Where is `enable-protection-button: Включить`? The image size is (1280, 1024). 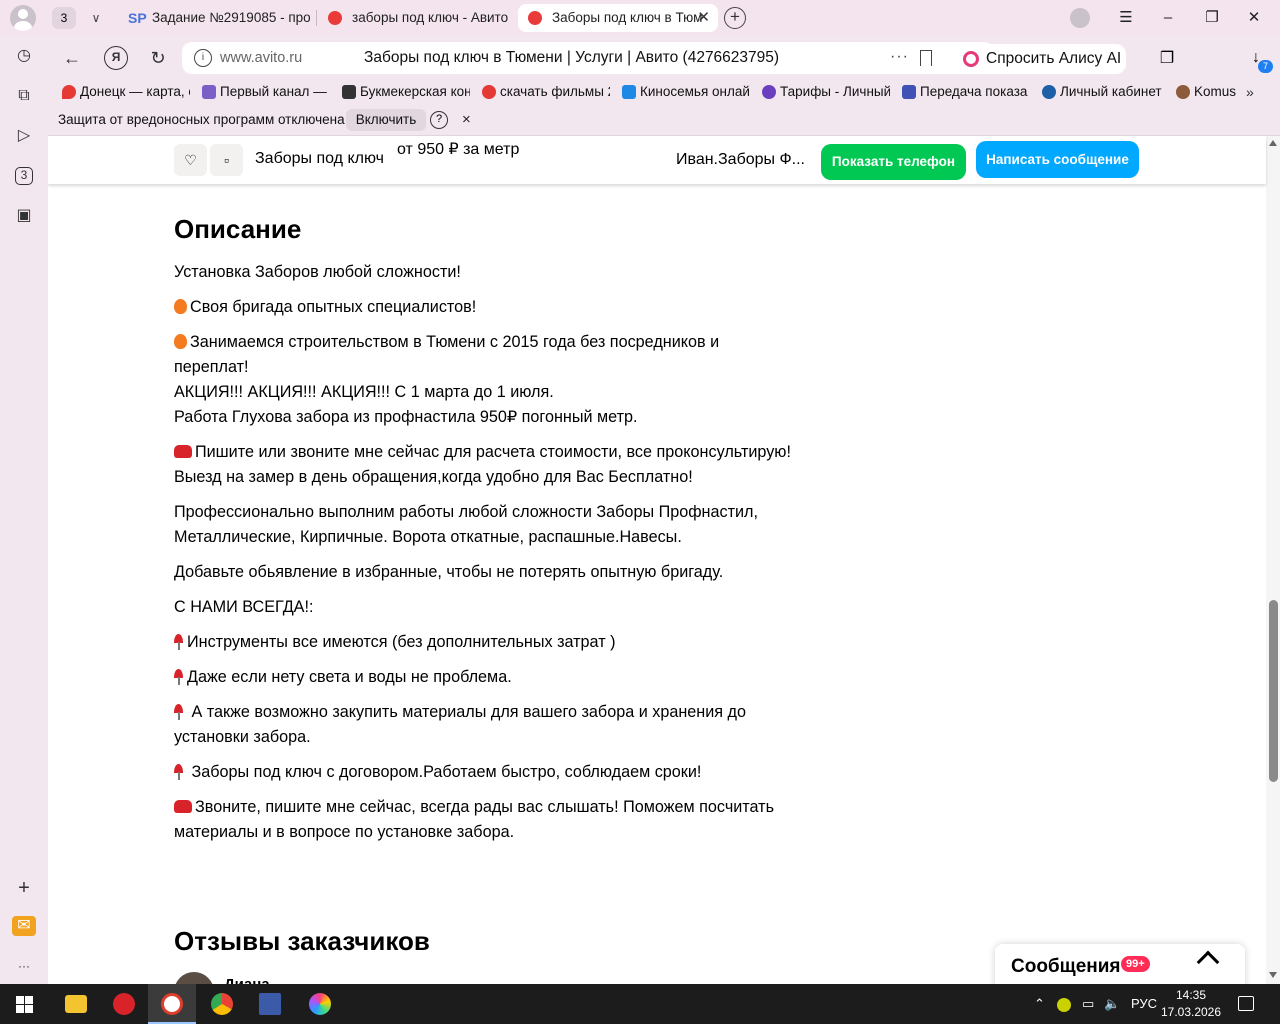
enable-protection-button: Включить is located at coordinates (386, 120).